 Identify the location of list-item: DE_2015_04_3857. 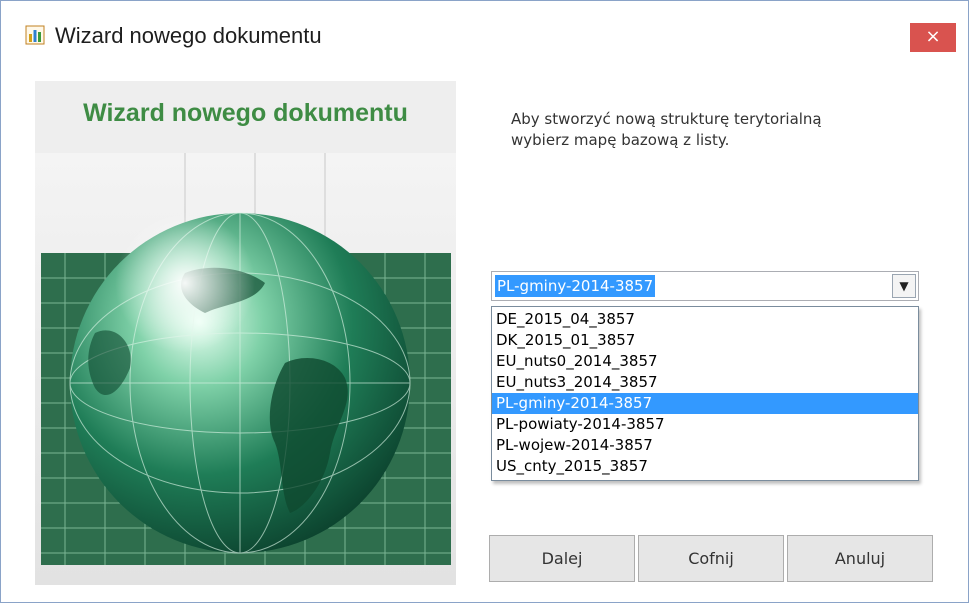
(705, 319).